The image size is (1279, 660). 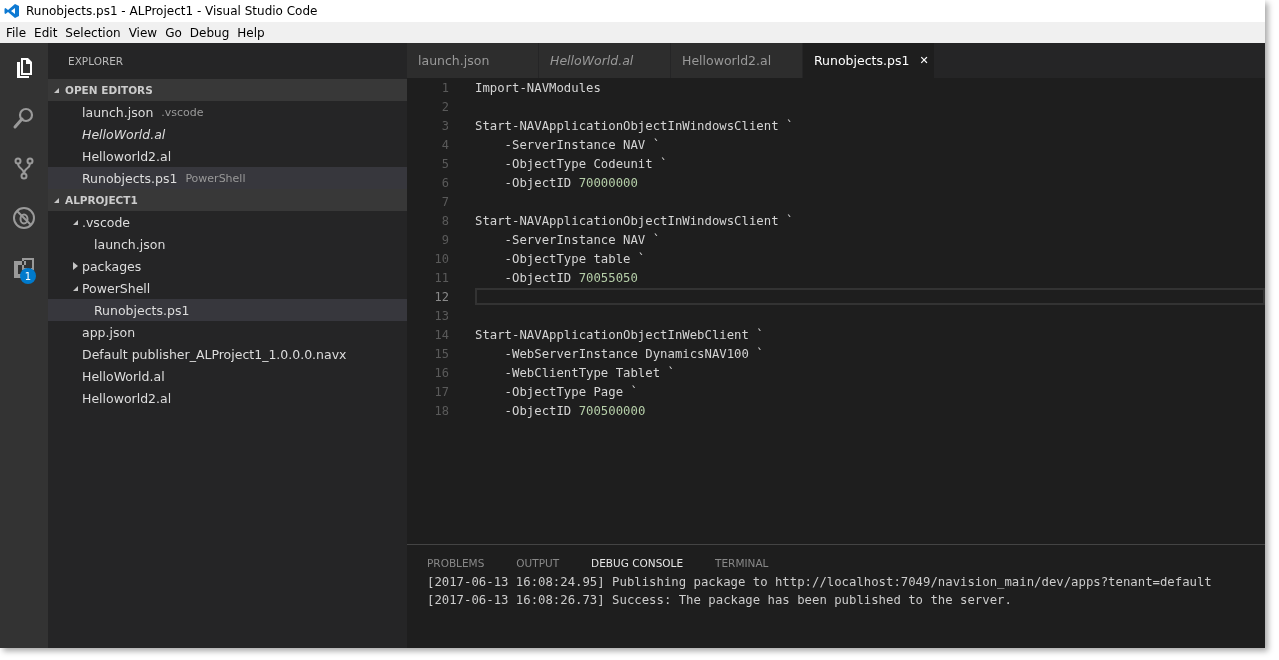 I want to click on menu-item: Debug, so click(x=209, y=32).